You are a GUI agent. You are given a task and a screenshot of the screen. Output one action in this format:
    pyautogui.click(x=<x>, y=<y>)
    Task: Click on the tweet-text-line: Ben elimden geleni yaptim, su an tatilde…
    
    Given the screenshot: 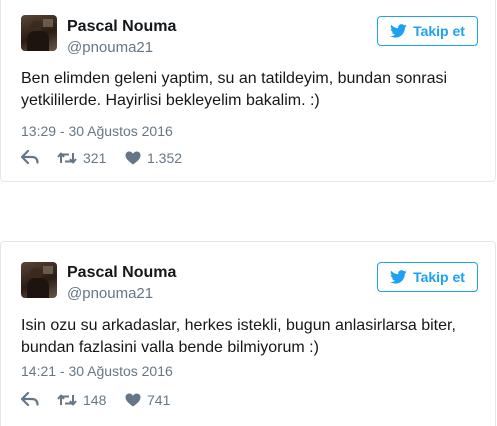 What is the action you would take?
    pyautogui.click(x=234, y=78)
    